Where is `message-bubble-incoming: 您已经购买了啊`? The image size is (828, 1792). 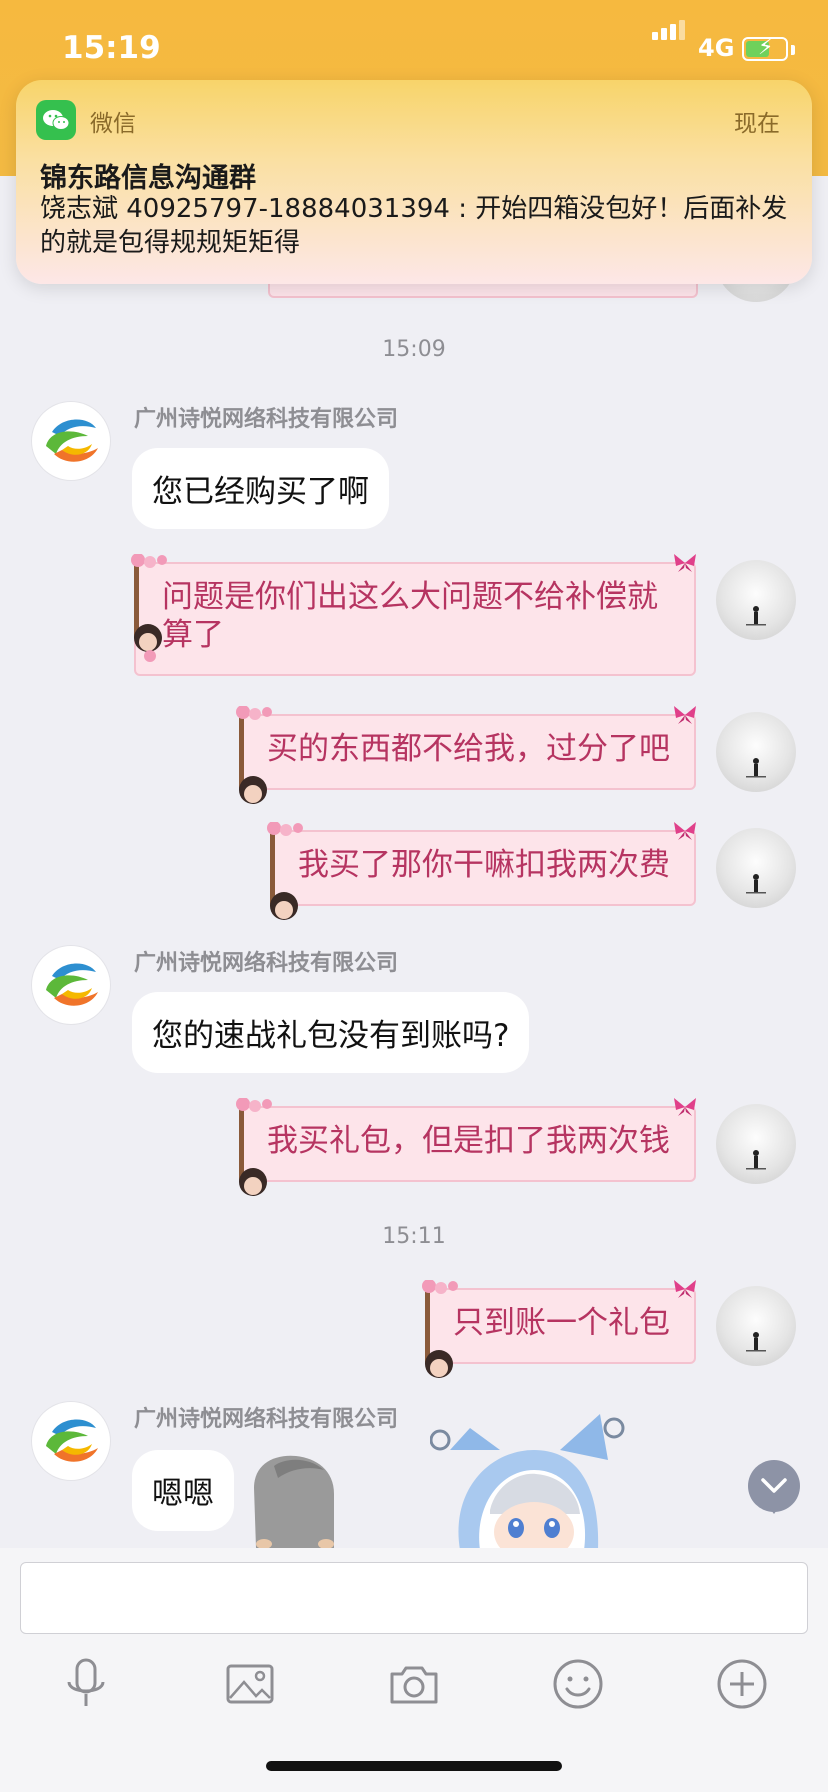
message-bubble-incoming: 您已经购买了啊 is located at coordinates (260, 488).